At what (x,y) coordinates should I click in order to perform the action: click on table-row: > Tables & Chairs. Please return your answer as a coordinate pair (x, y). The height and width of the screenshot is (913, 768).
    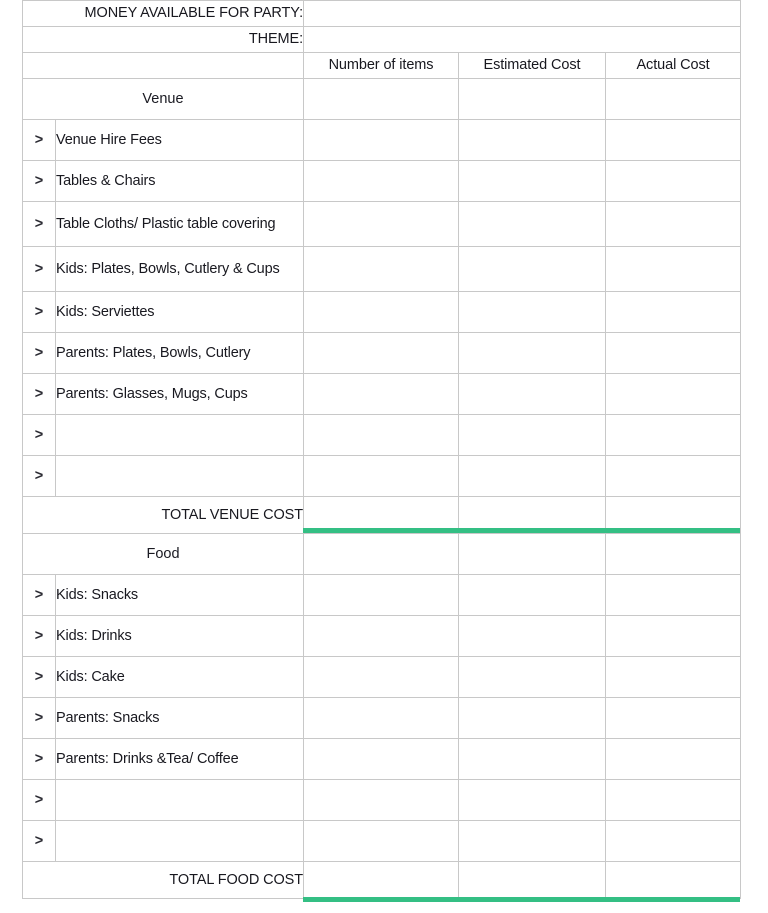
    Looking at the image, I should click on (382, 181).